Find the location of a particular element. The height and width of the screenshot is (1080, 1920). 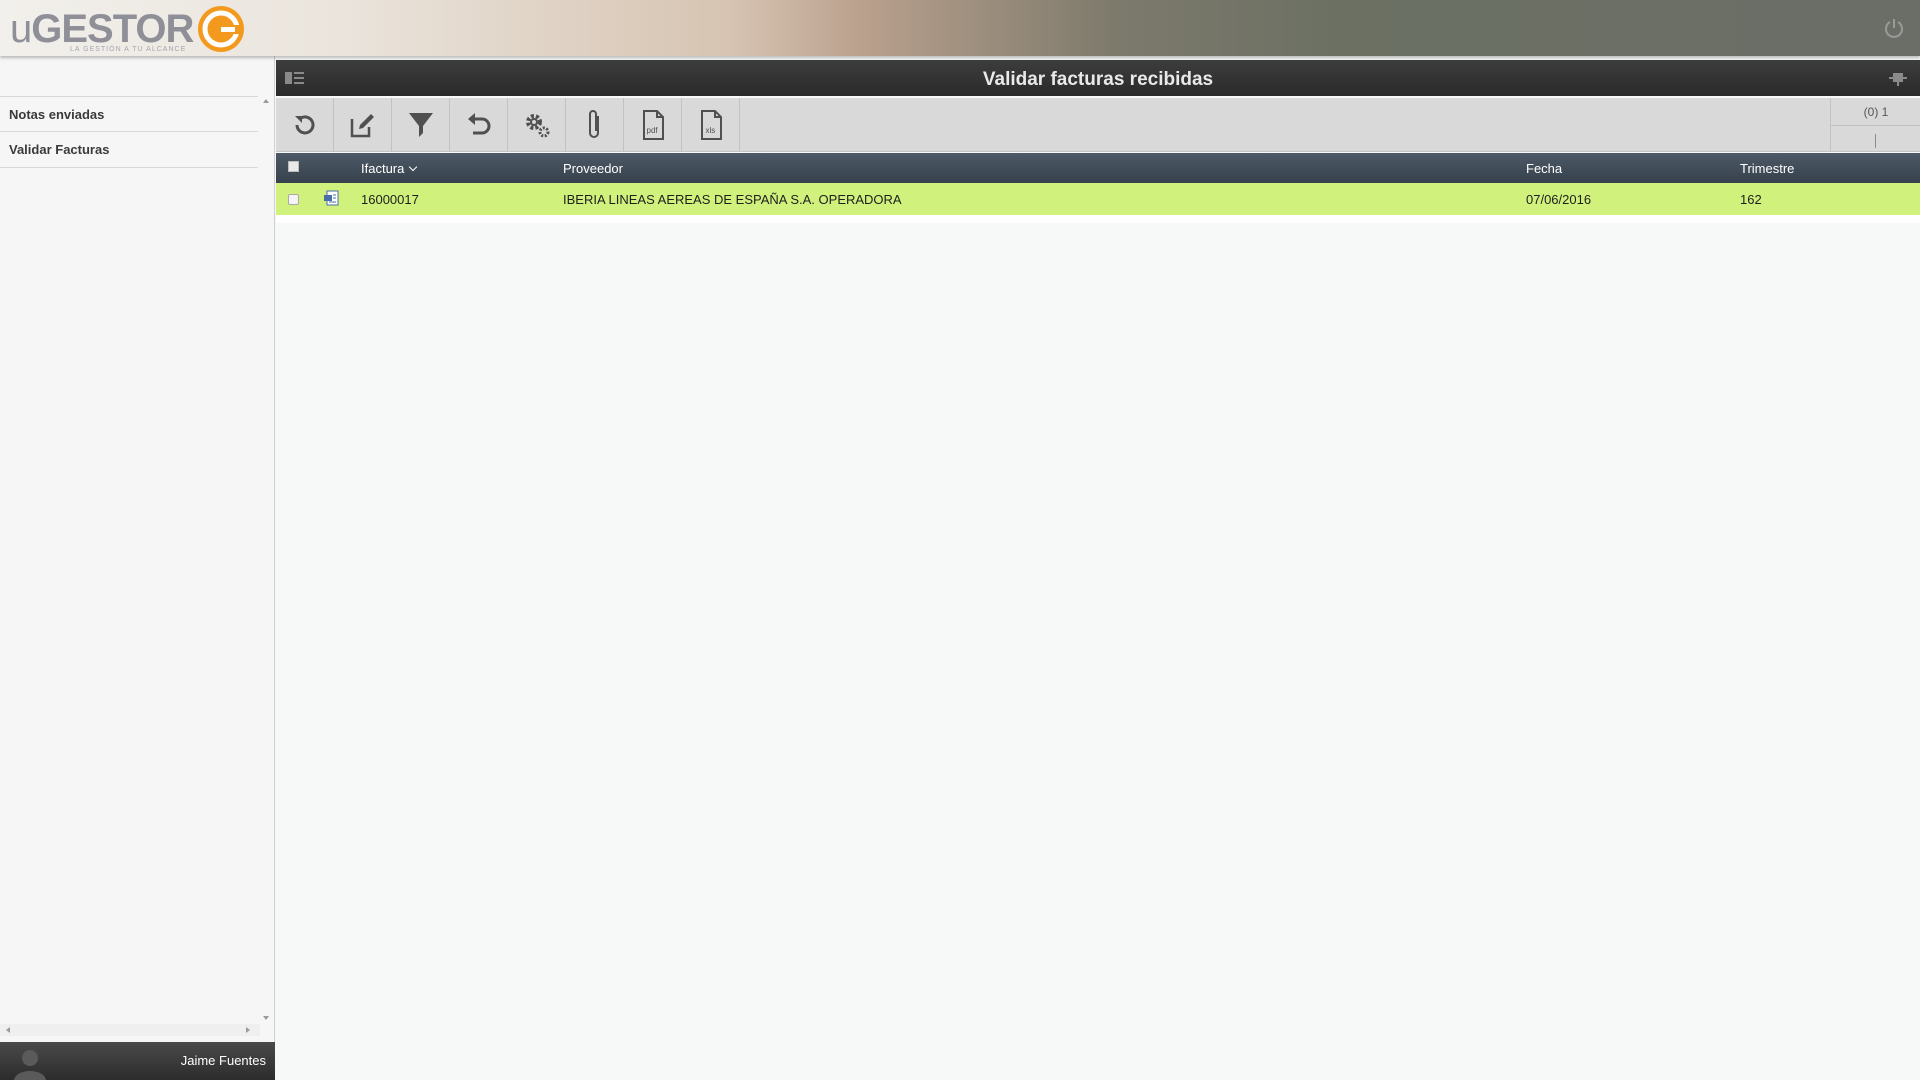

page-title: Validar facturas recibidas is located at coordinates (1098, 79).